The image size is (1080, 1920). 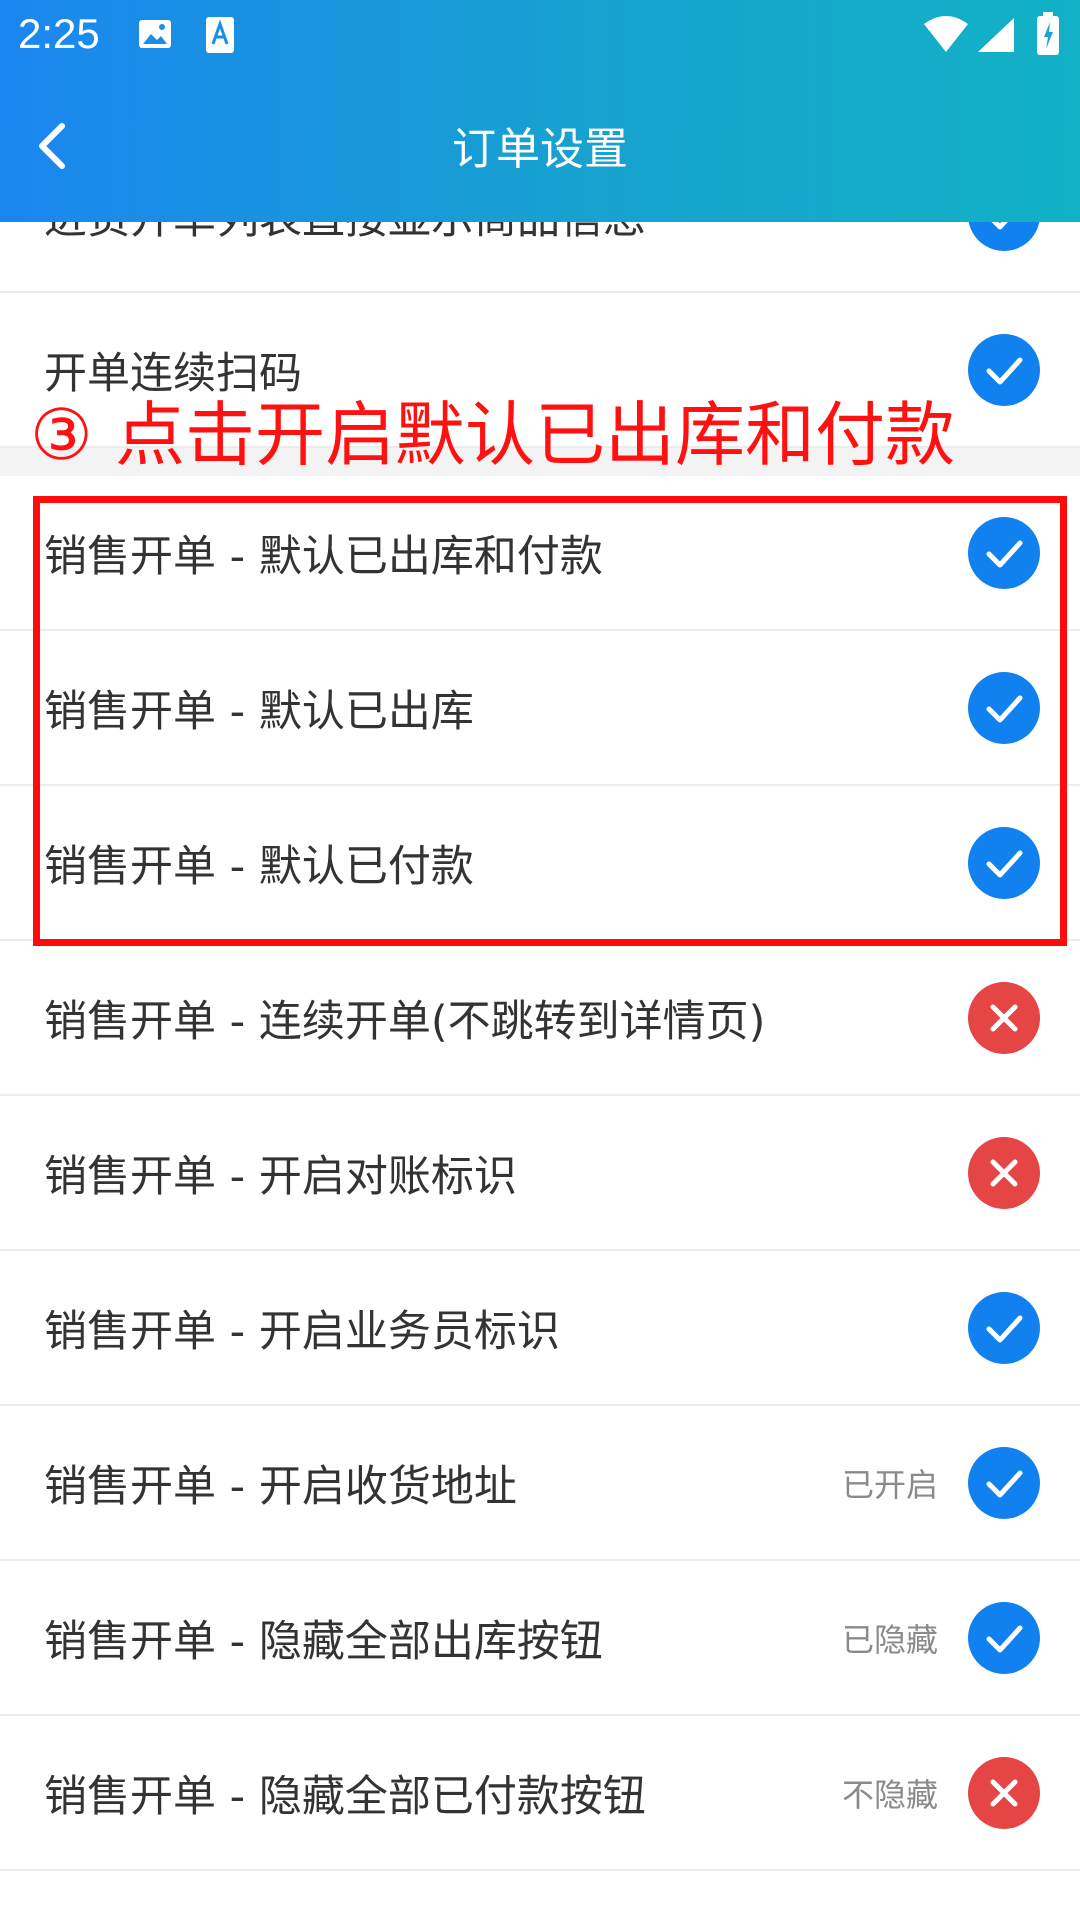 What do you see at coordinates (1048, 36) in the screenshot?
I see `battery-icon` at bounding box center [1048, 36].